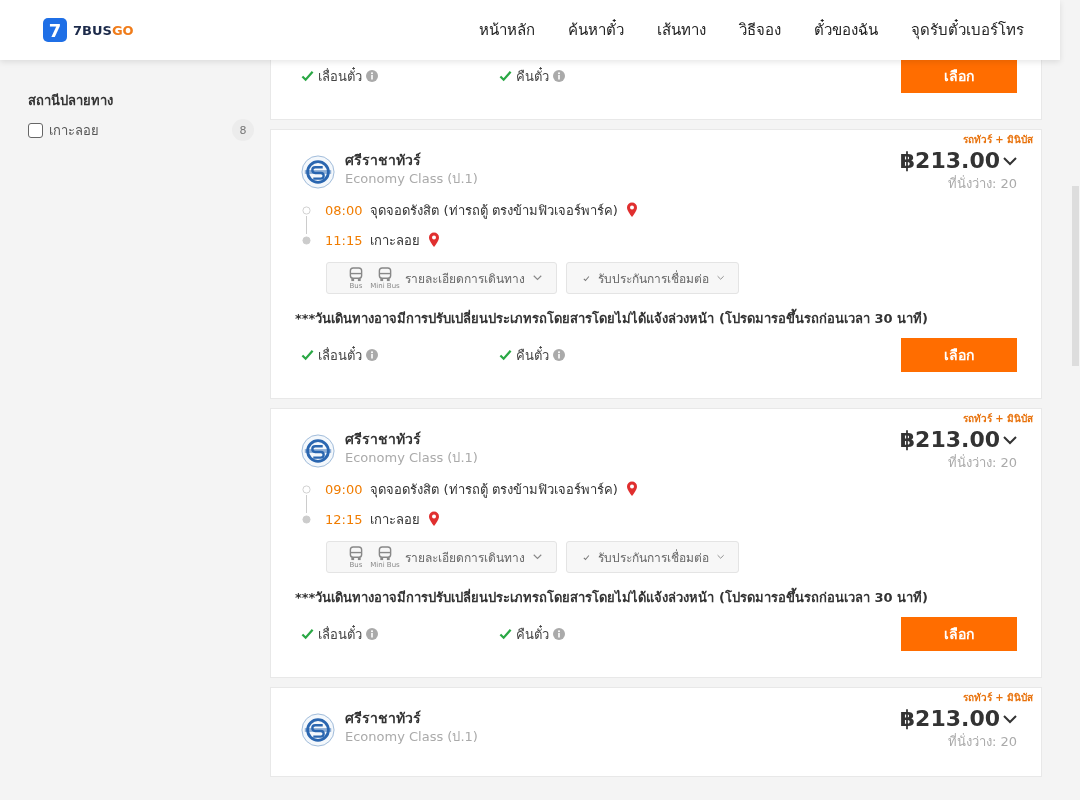  What do you see at coordinates (35, 130) in the screenshot?
I see `checkbox` at bounding box center [35, 130].